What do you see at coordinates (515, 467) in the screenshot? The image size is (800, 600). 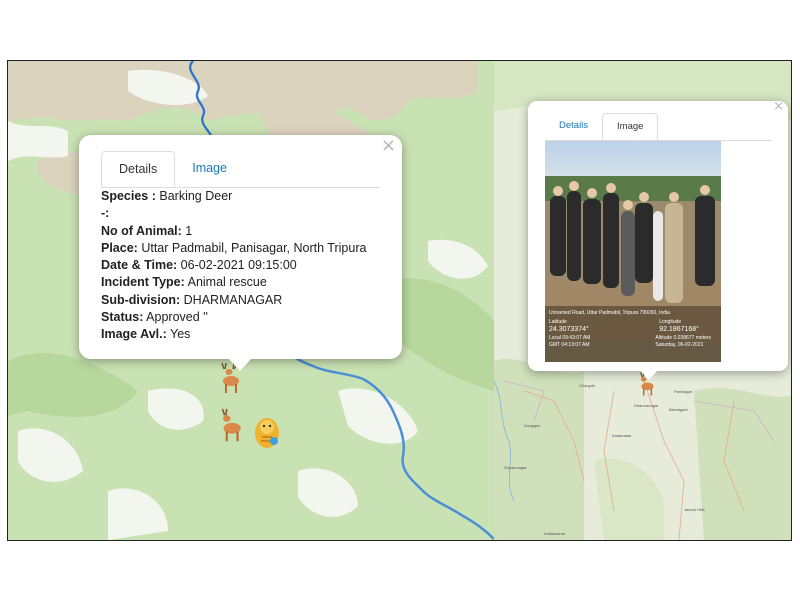 I see `map-label-shyamnagar: Shyamnagar` at bounding box center [515, 467].